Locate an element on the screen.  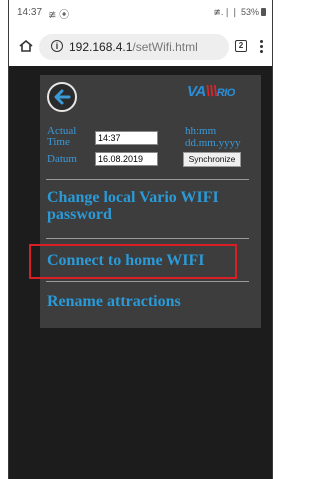
arrow-left-icon is located at coordinates (62, 97).